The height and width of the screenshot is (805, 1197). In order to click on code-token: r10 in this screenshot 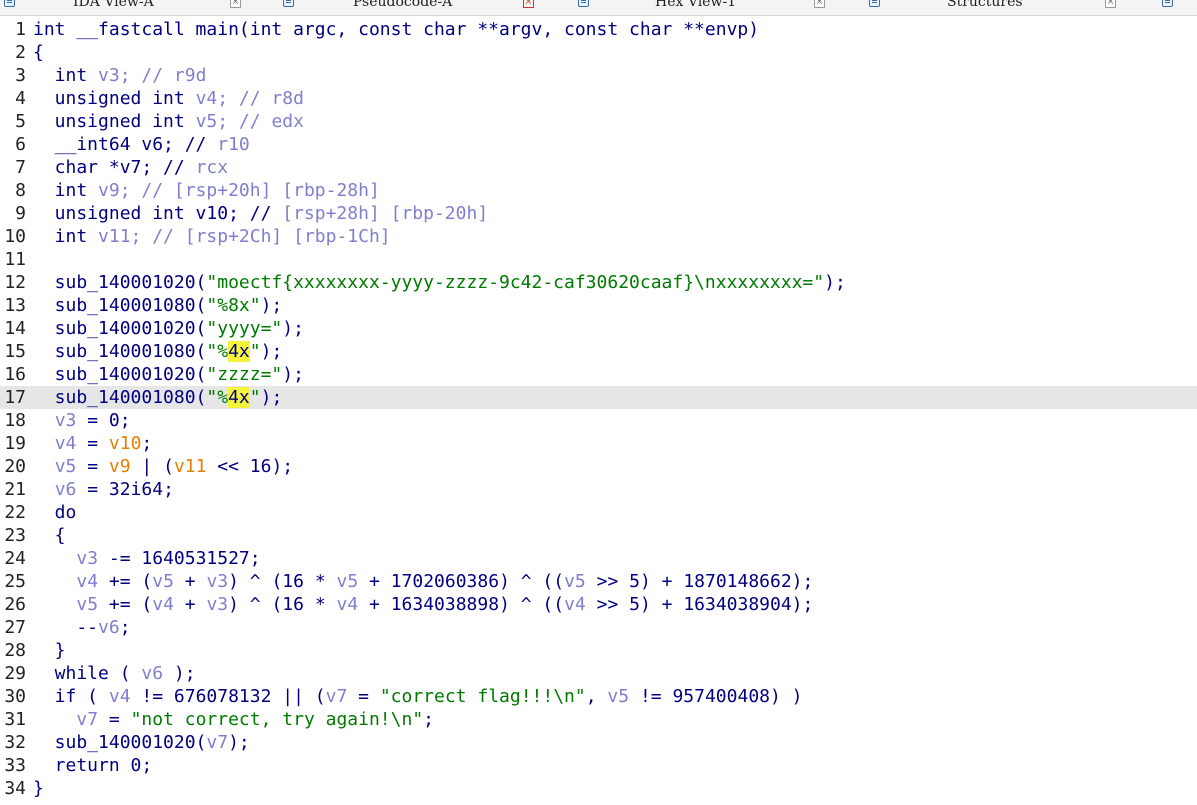, I will do `click(233, 144)`.